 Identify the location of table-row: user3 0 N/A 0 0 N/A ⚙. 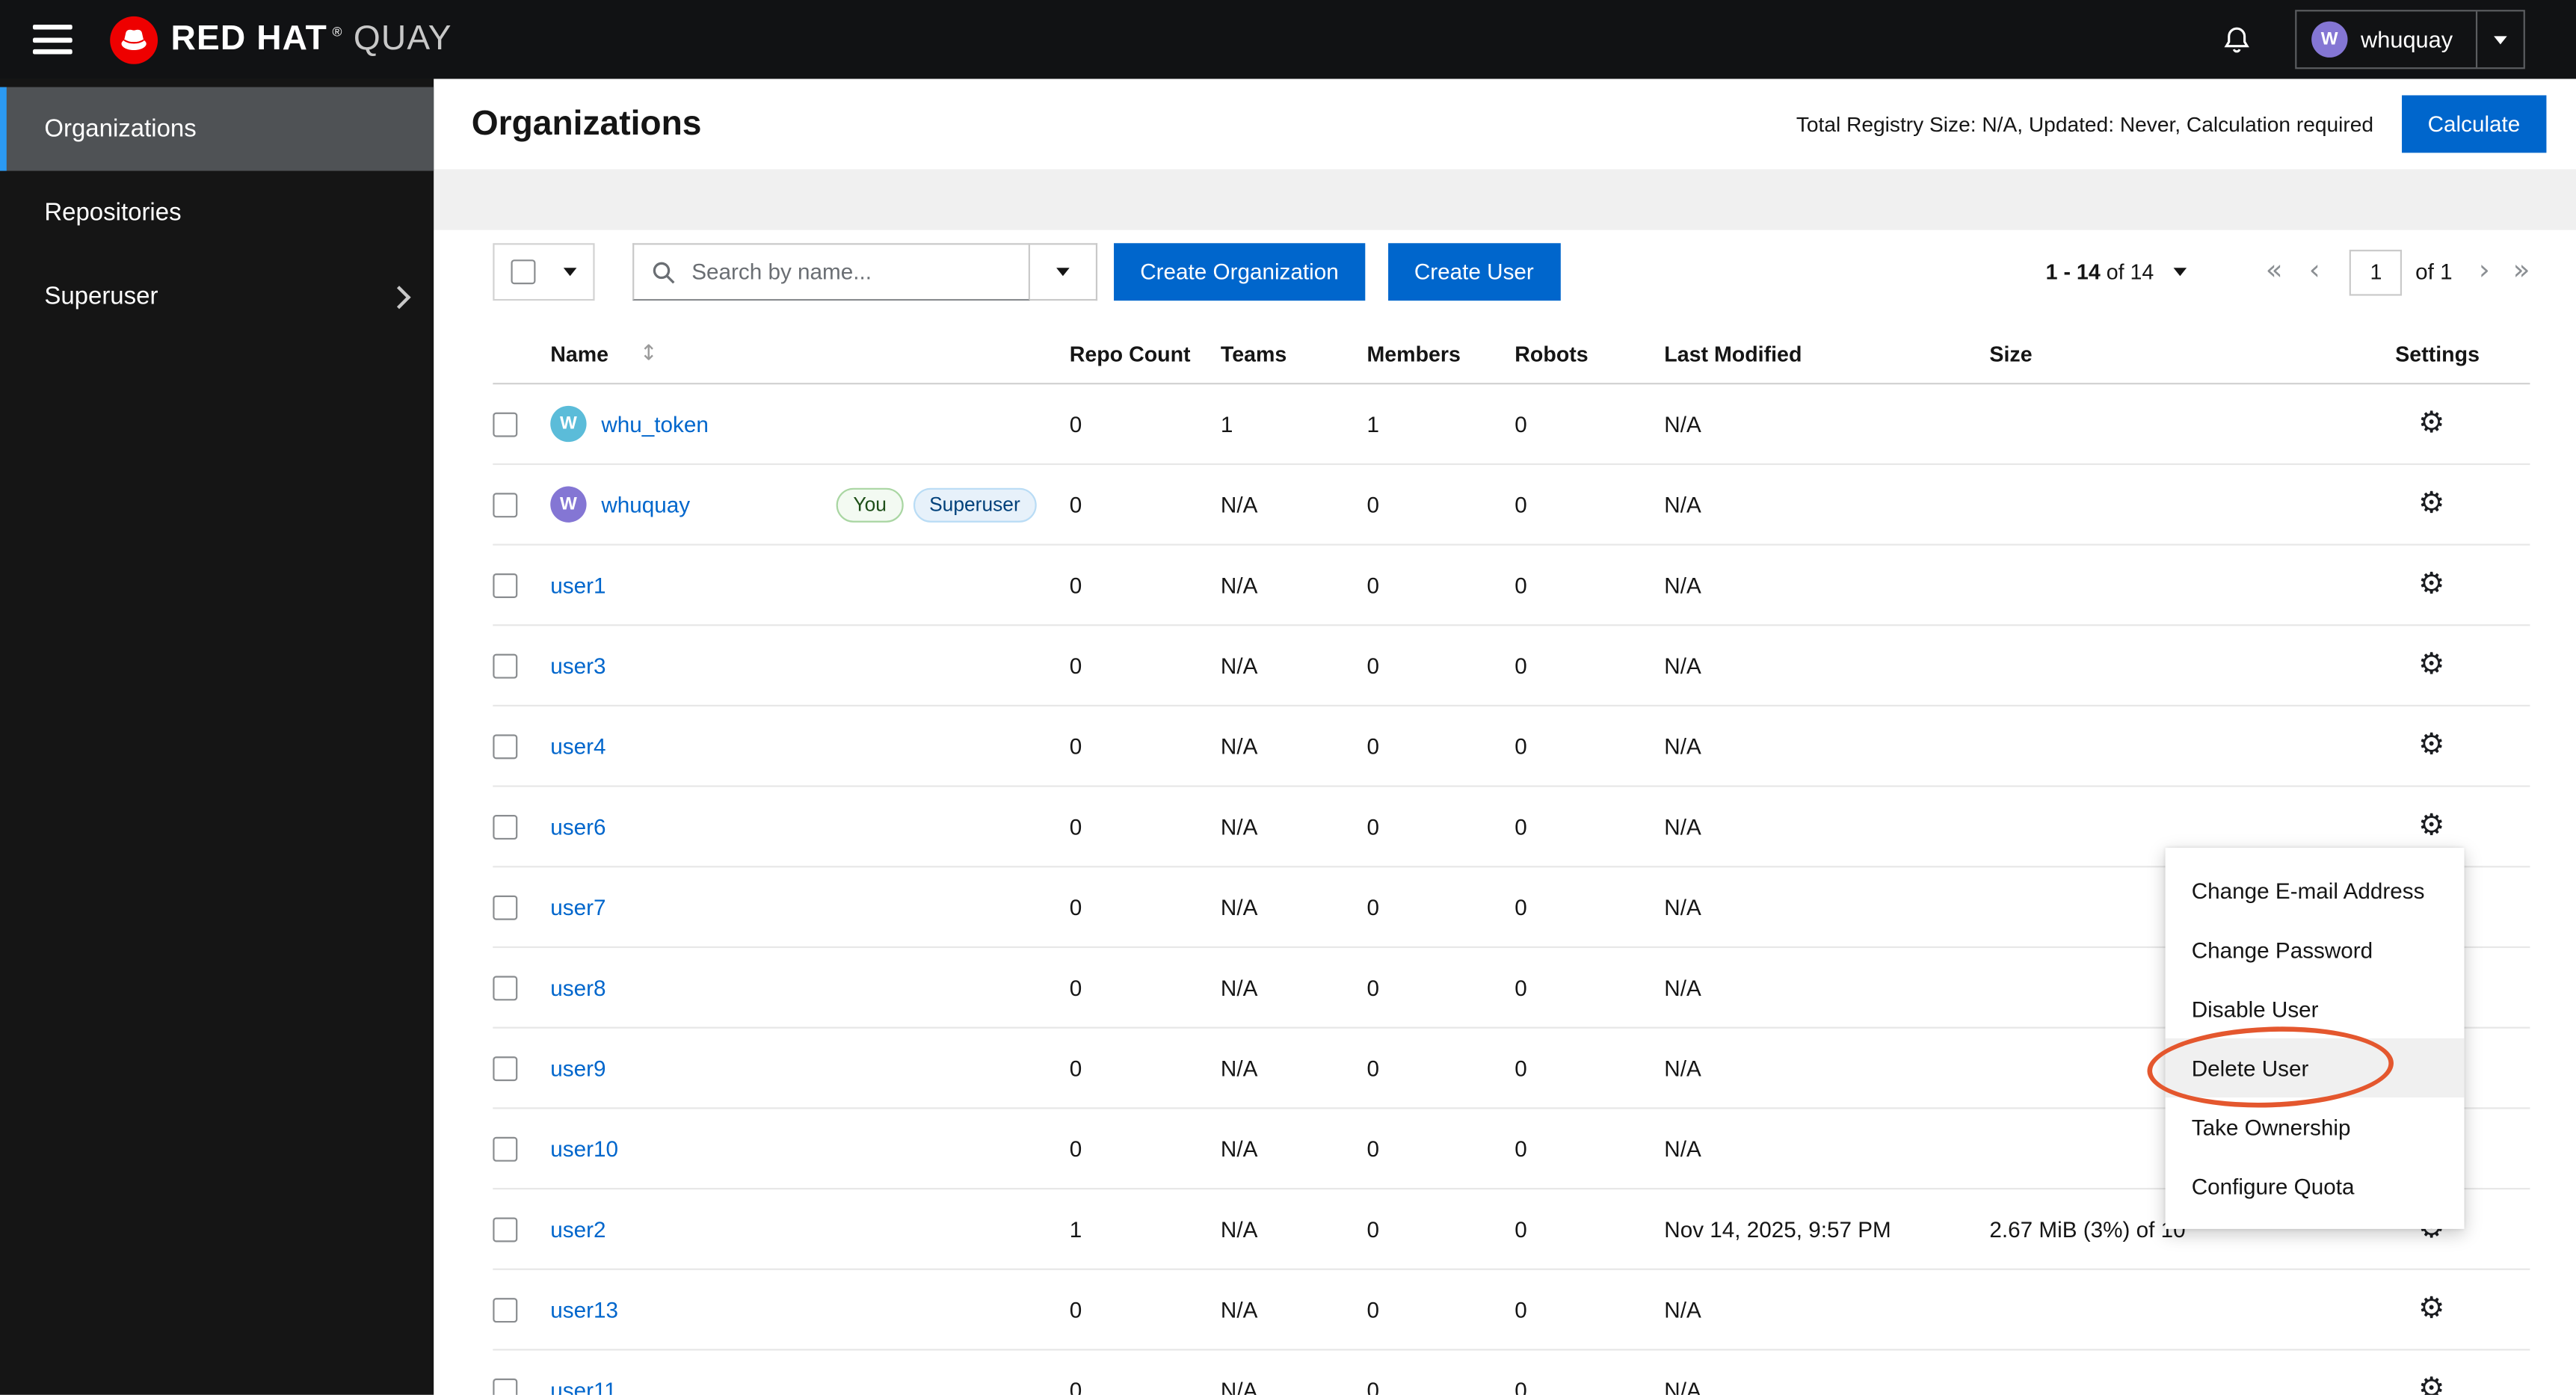
(1511, 666).